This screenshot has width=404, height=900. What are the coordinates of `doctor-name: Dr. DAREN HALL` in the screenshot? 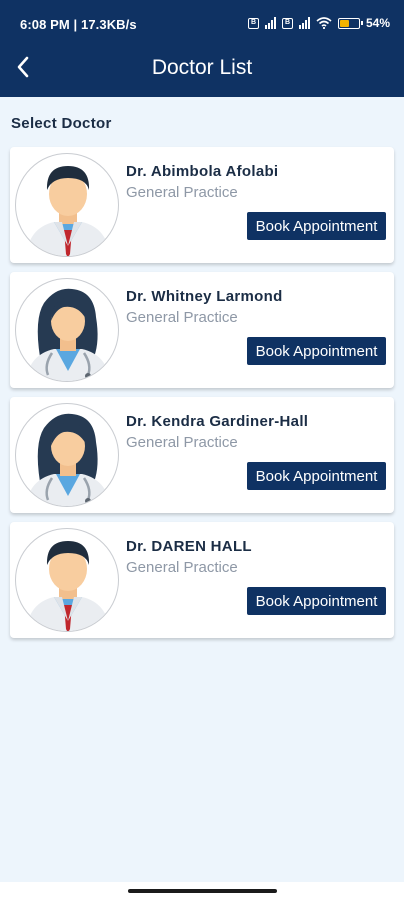 It's located at (189, 546).